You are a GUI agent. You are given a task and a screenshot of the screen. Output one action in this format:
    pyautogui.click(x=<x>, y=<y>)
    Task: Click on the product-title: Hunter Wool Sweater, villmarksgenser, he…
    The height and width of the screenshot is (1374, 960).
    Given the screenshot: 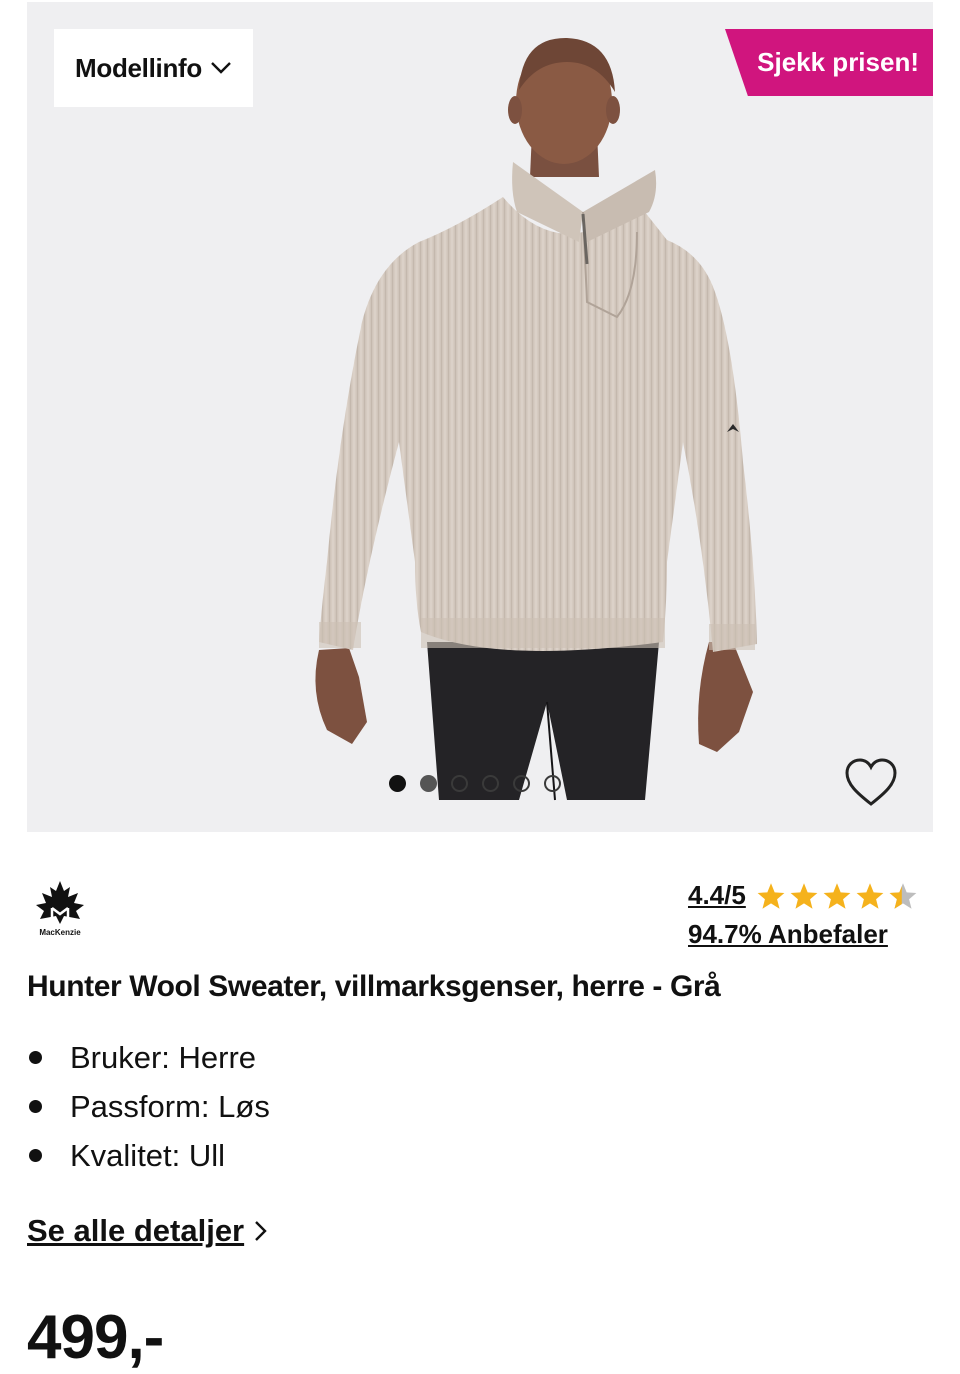 What is the action you would take?
    pyautogui.click(x=374, y=986)
    